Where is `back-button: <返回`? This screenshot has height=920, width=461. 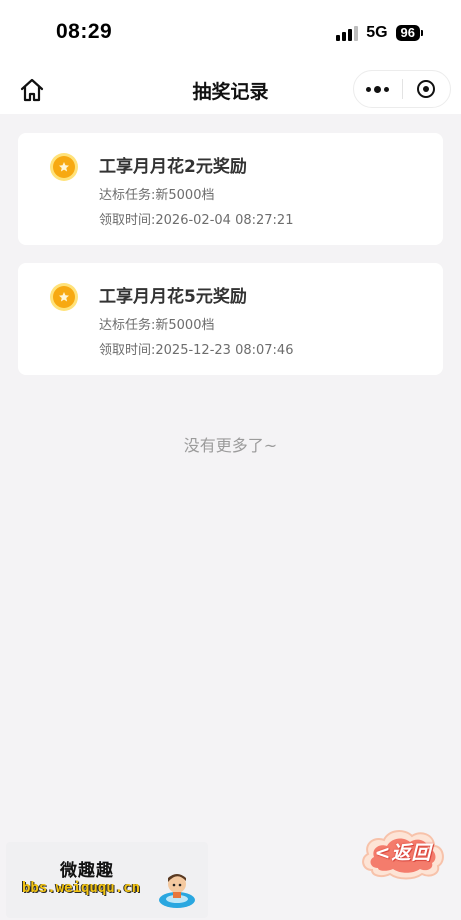 back-button: <返回 is located at coordinates (403, 853).